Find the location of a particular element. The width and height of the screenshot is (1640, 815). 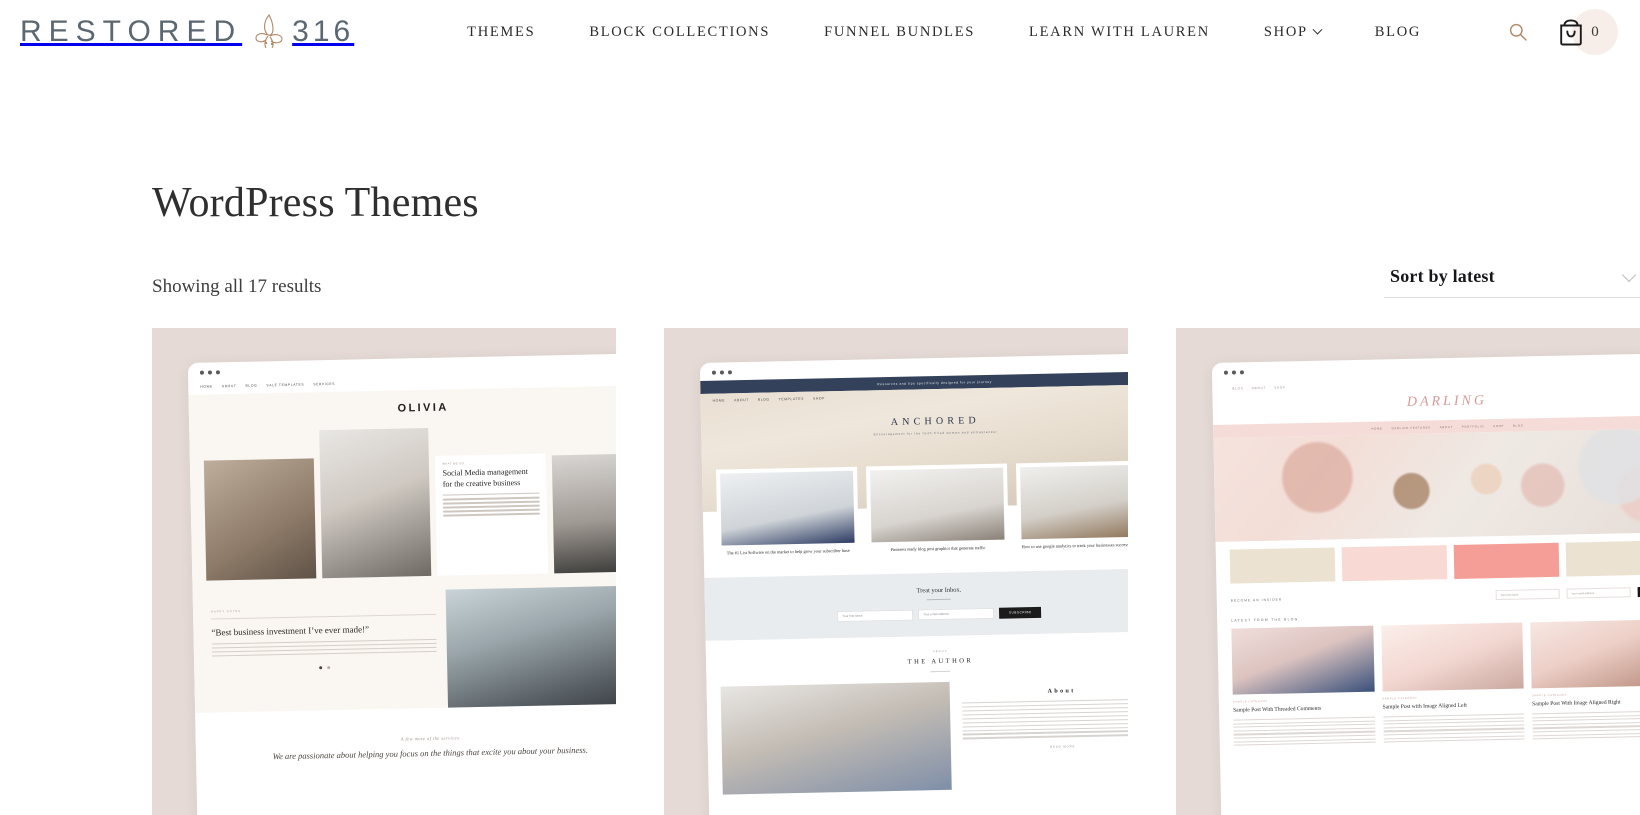

nav-label: LEARN WITH LAUREN is located at coordinates (1119, 31).